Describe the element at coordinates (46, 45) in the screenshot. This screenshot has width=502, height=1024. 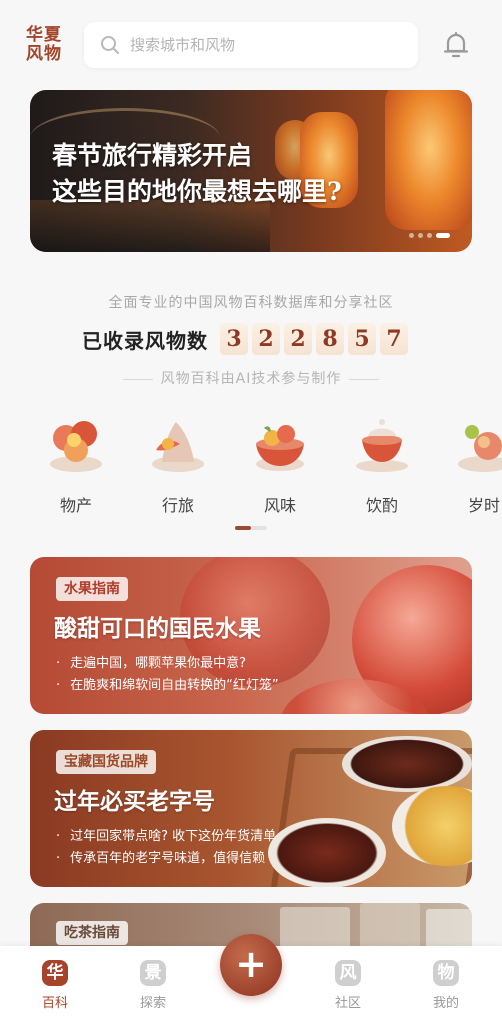
I see `app-logo: 华夏风物` at that location.